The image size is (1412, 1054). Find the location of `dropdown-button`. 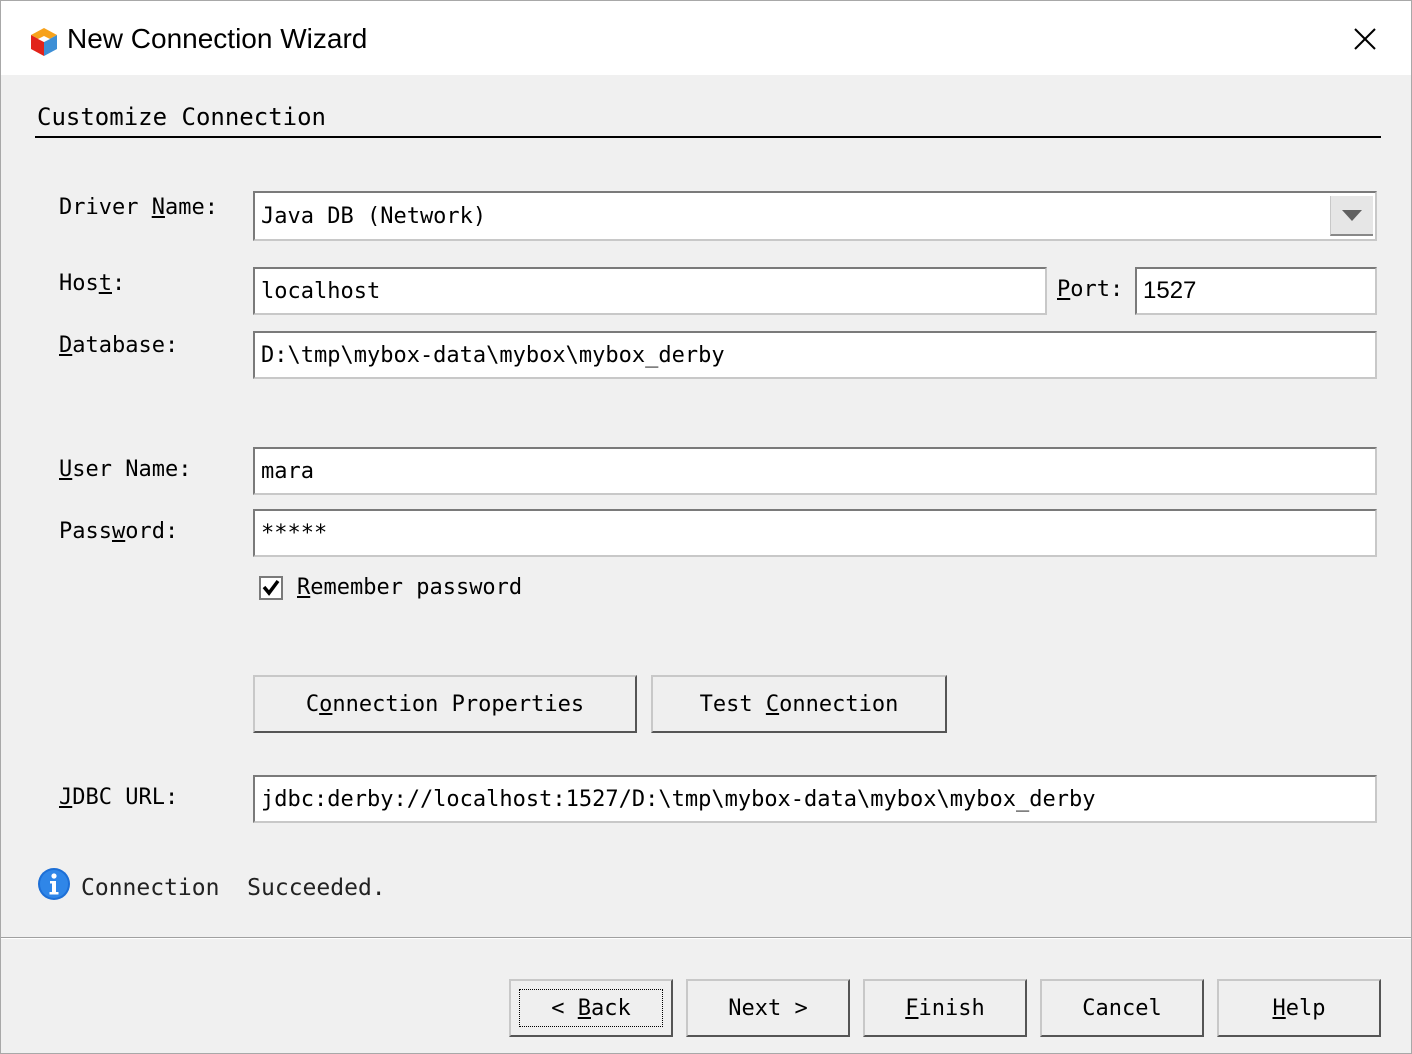

dropdown-button is located at coordinates (1351, 216).